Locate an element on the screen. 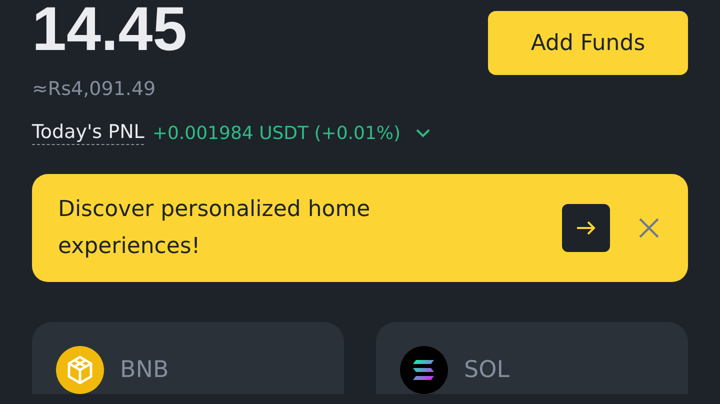  balance-amount: 14.45 is located at coordinates (110, 30).